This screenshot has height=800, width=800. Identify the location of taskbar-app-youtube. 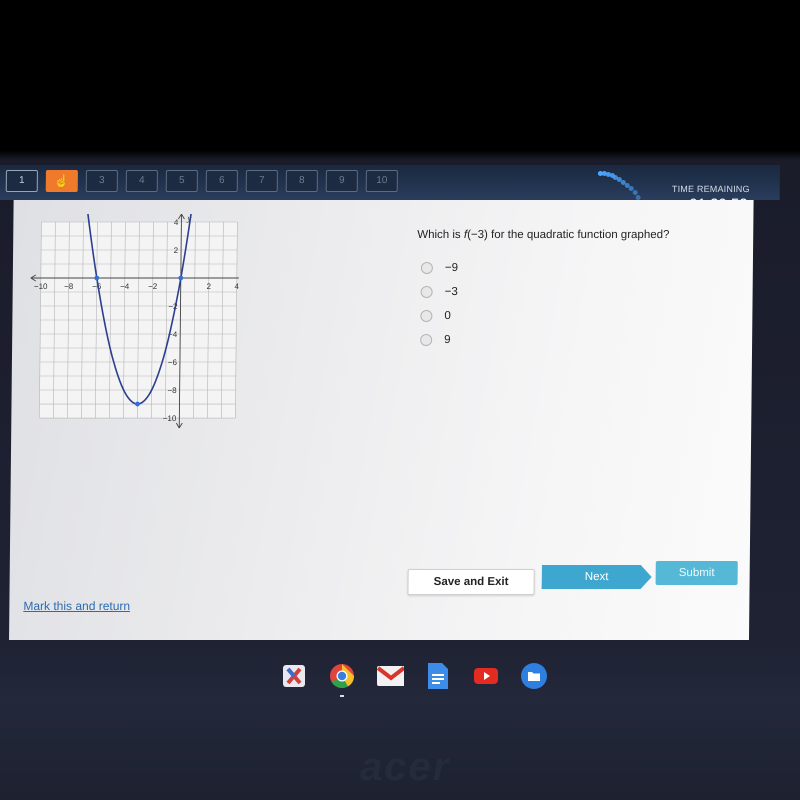
(486, 676).